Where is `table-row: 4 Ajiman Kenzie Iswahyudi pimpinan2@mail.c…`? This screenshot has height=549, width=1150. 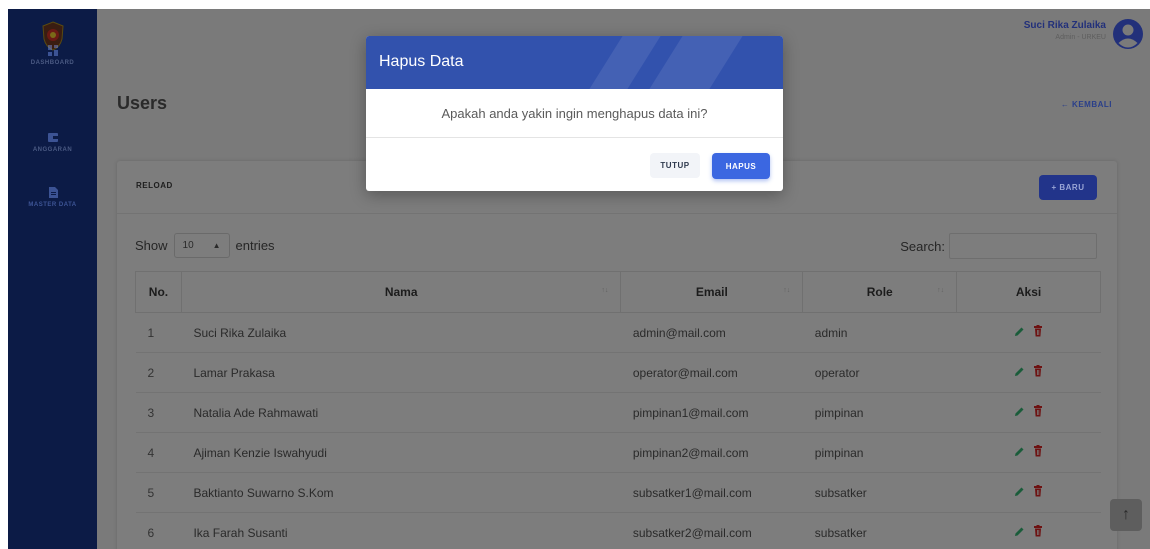
table-row: 4 Ajiman Kenzie Iswahyudi pimpinan2@mail.c… is located at coordinates (618, 452).